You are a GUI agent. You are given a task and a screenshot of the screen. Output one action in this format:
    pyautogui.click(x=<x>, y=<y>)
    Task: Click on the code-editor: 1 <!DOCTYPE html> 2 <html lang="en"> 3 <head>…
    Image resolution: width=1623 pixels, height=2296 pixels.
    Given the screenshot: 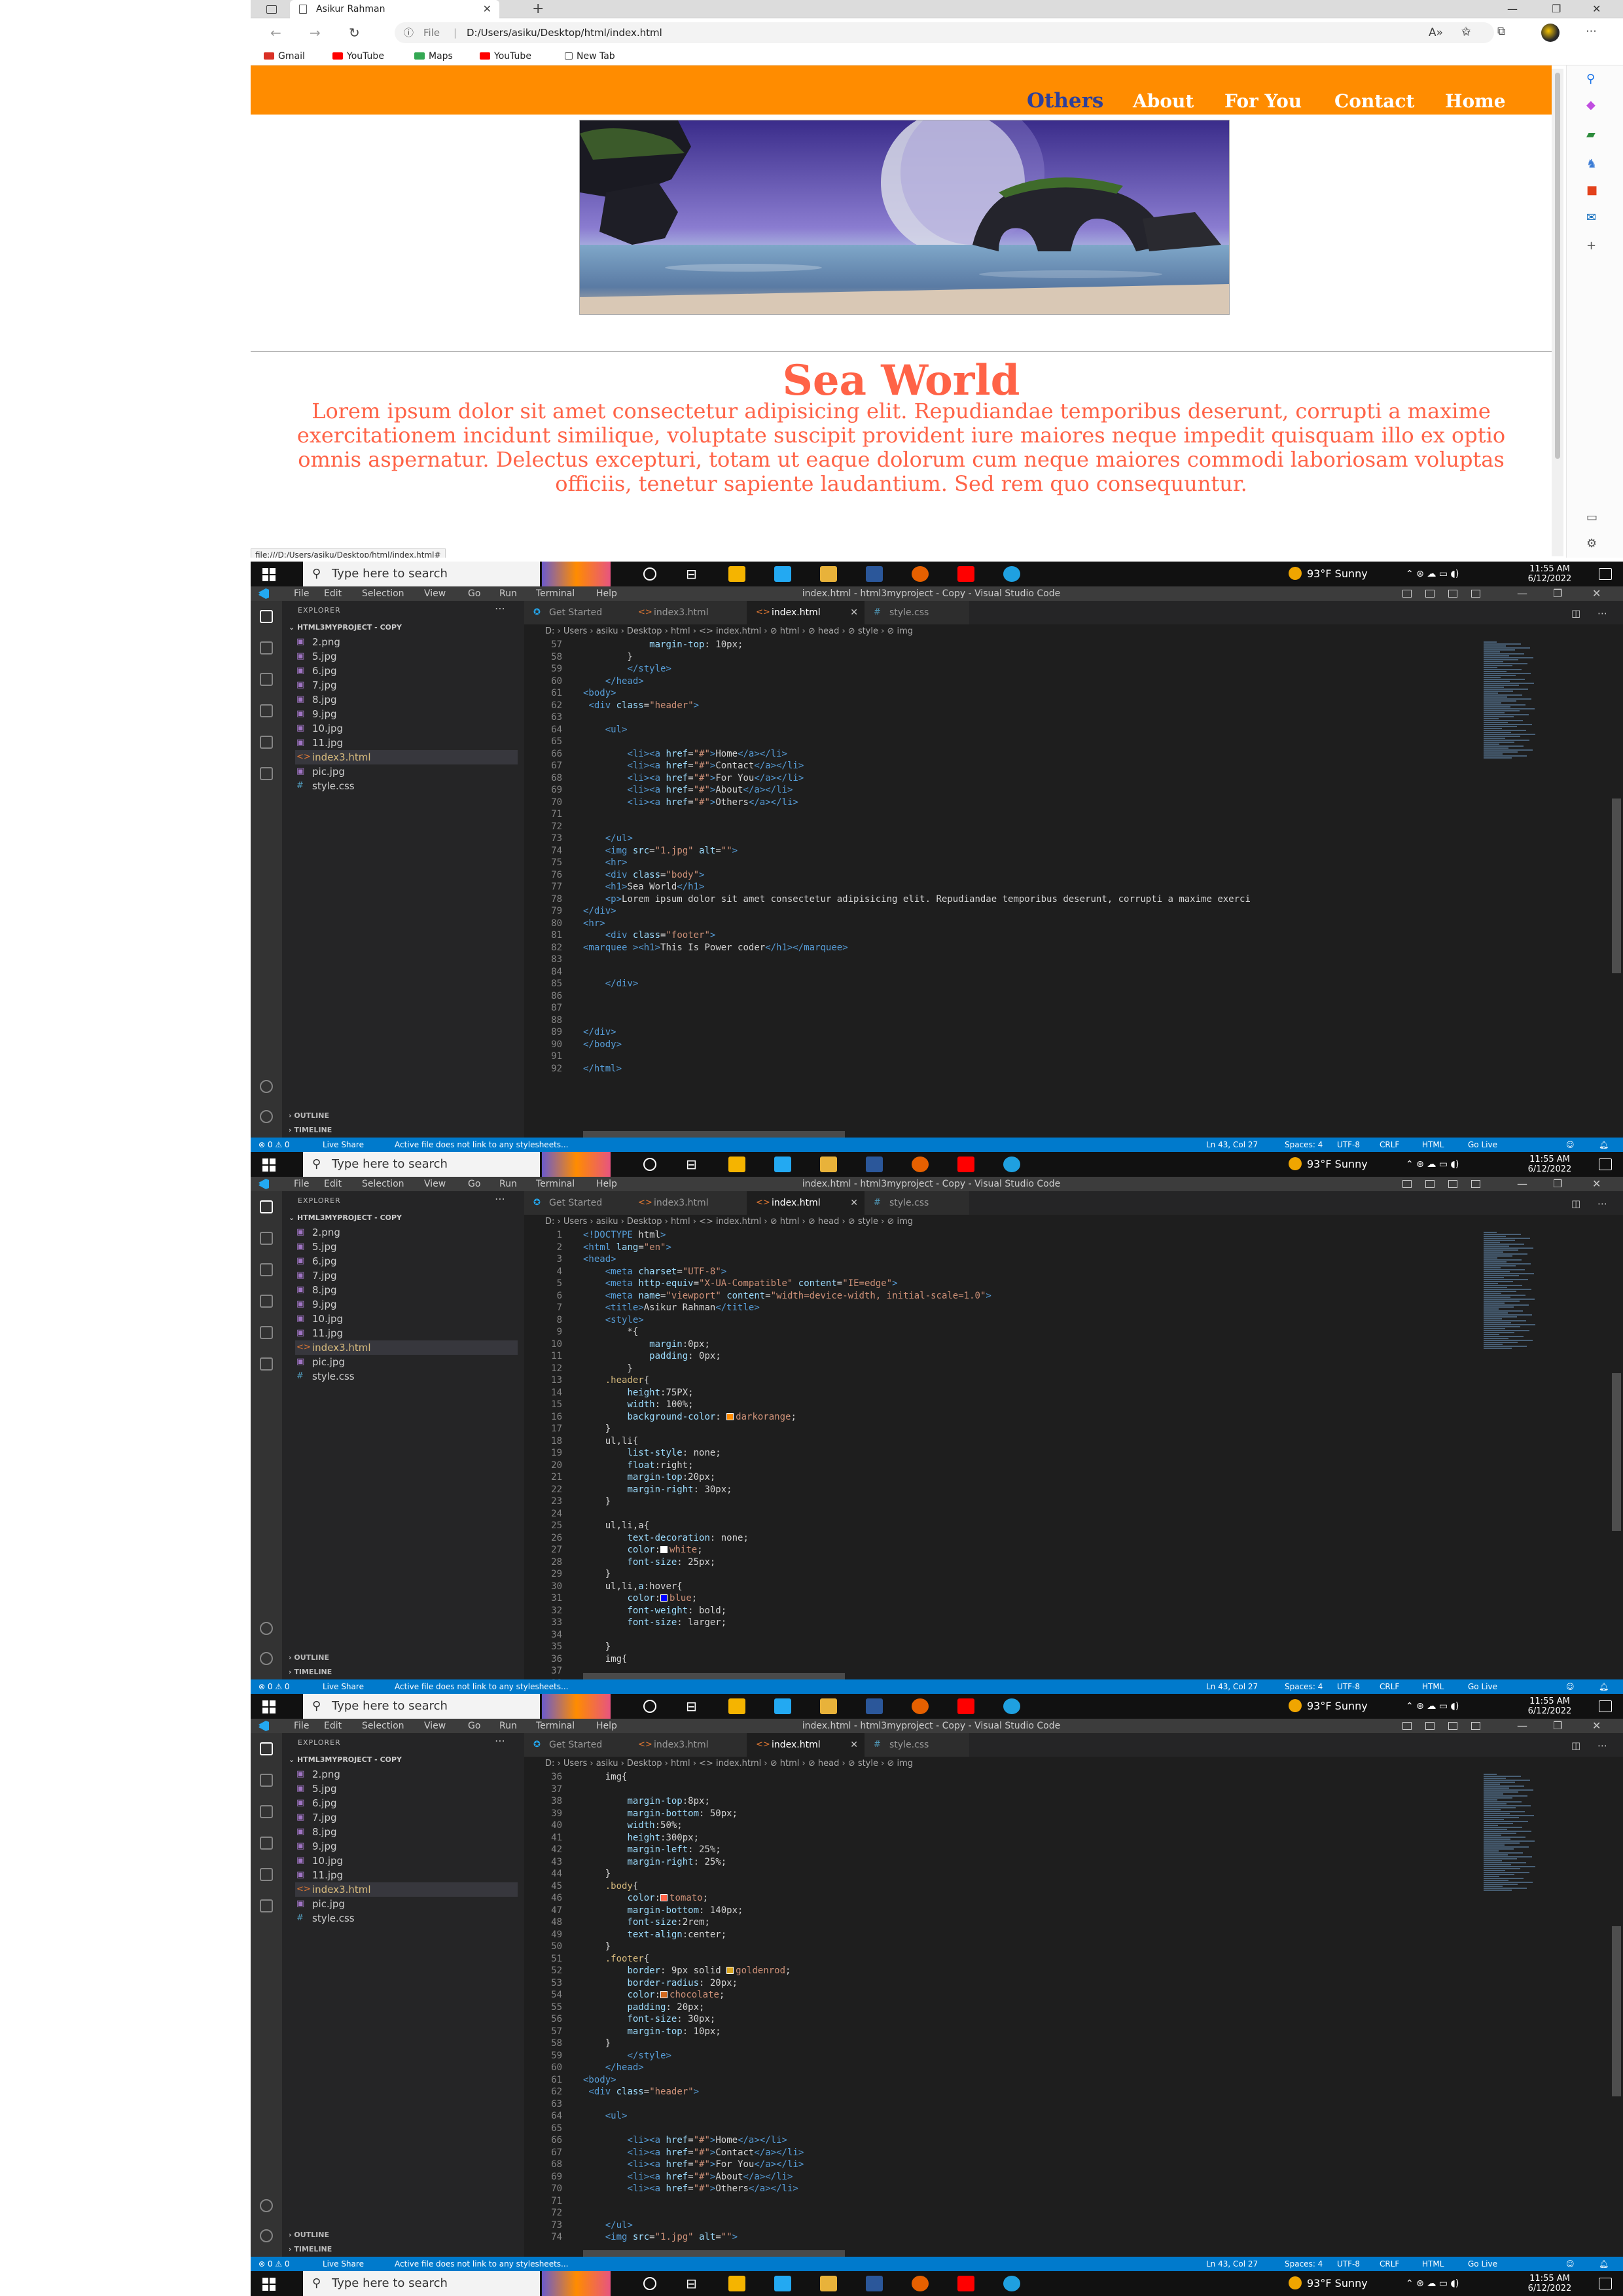 What is the action you would take?
    pyautogui.click(x=1073, y=1454)
    